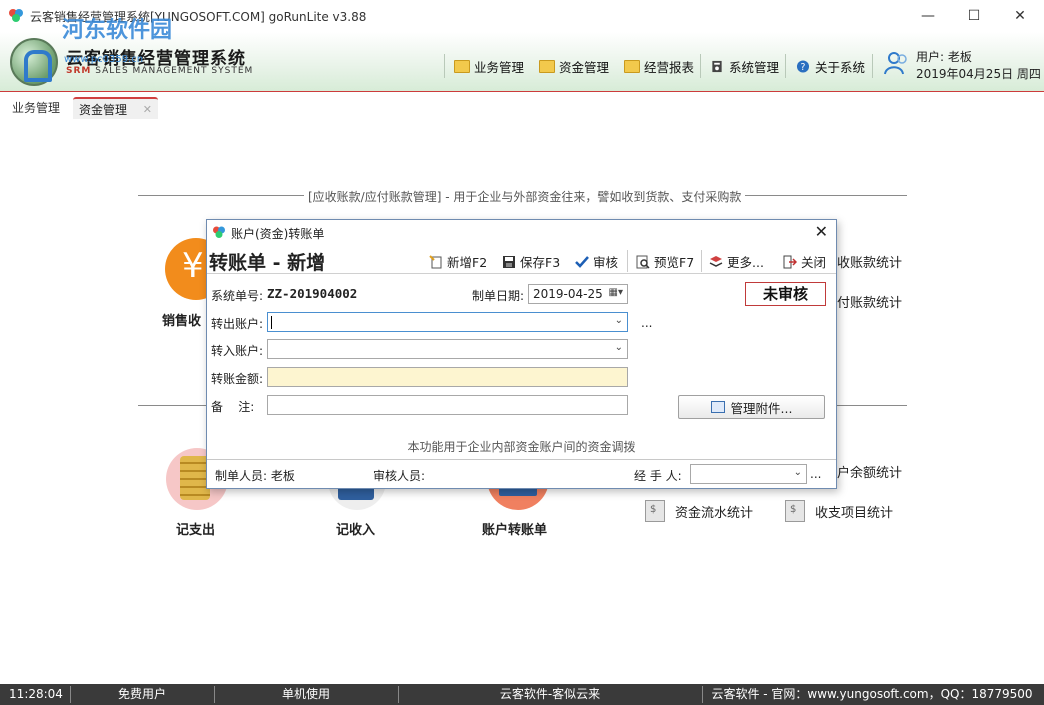 The image size is (1044, 705). I want to click on tile-expense-label: 记支出, so click(195, 528).